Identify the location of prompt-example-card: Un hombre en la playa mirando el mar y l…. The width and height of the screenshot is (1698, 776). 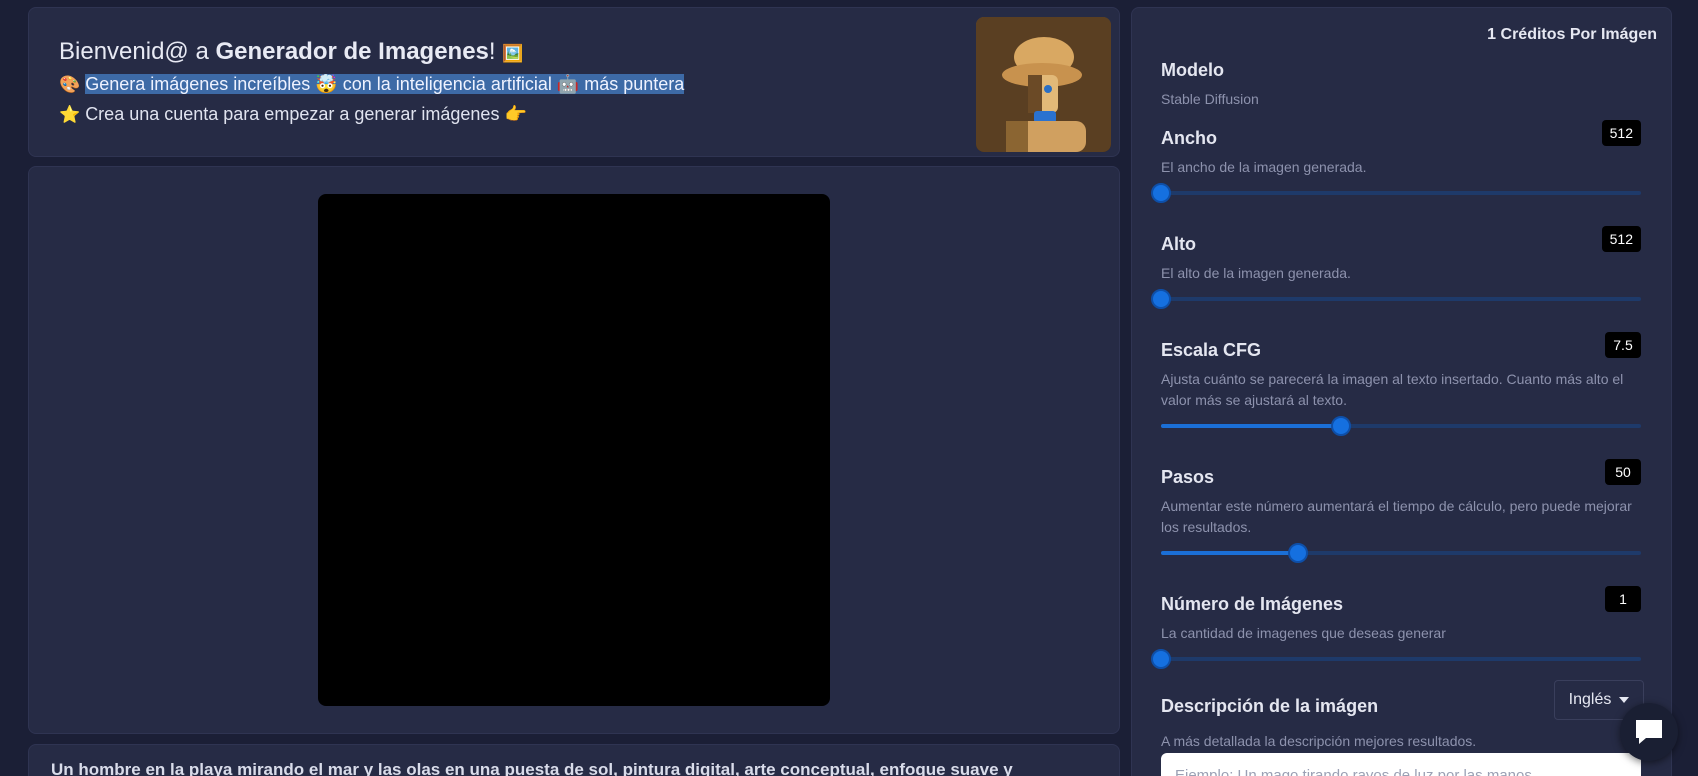
(574, 760).